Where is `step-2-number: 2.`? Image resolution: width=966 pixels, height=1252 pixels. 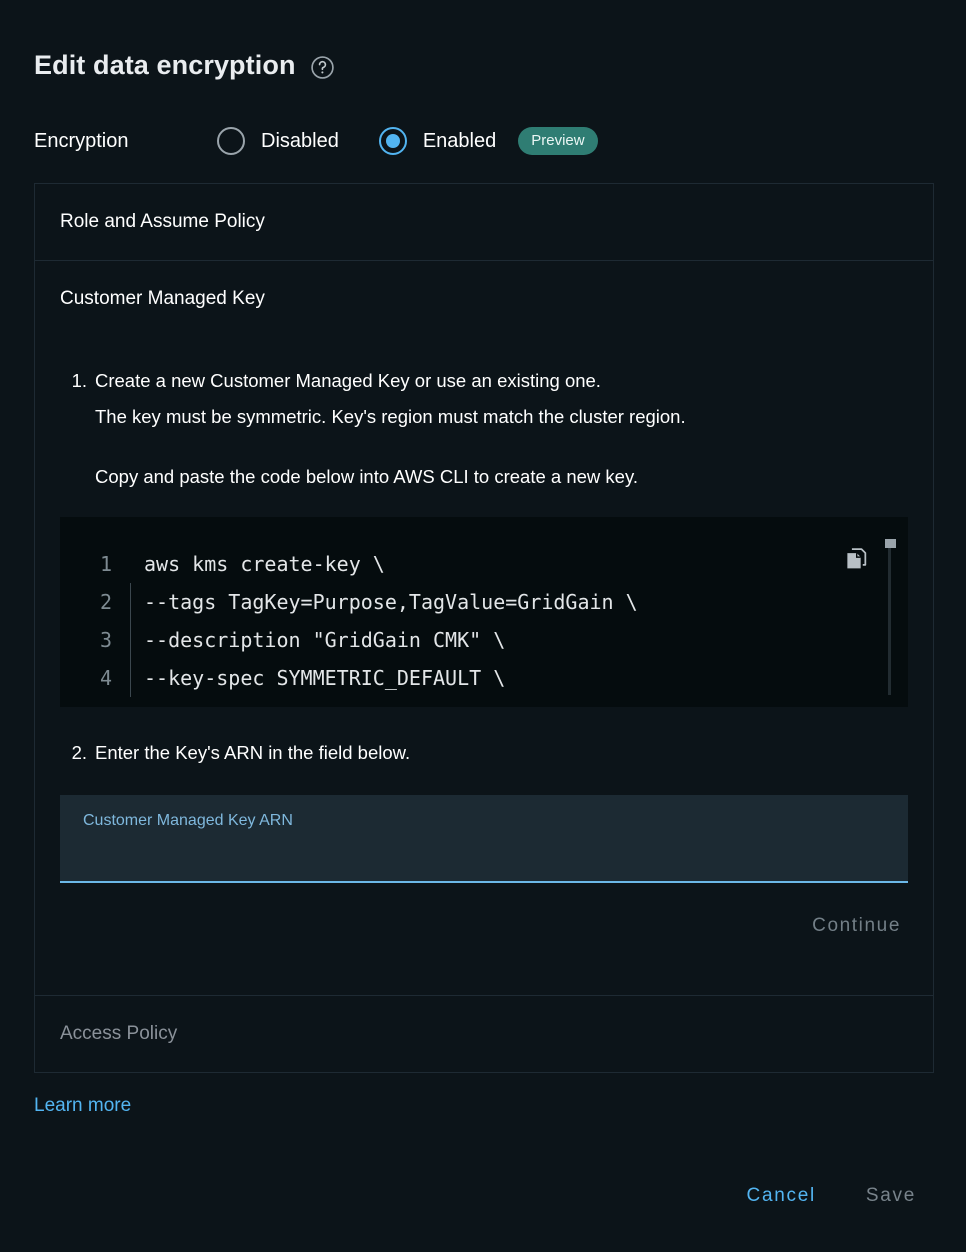
step-2-number: 2. is located at coordinates (79, 752).